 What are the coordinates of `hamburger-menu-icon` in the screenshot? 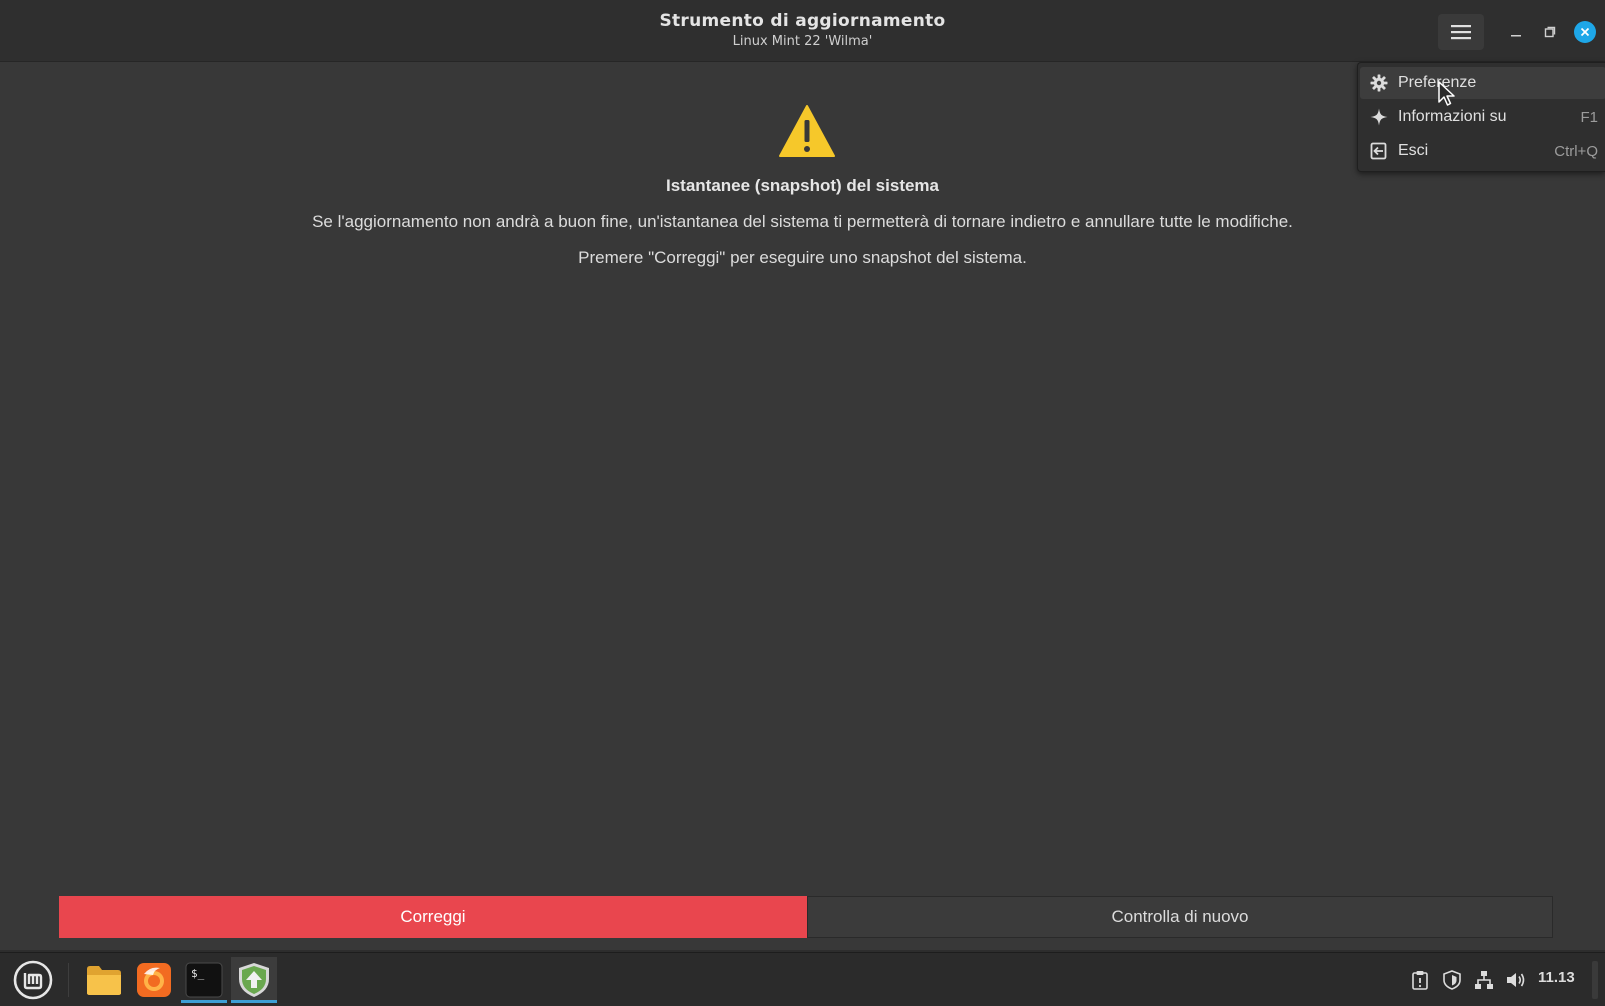 It's located at (1461, 32).